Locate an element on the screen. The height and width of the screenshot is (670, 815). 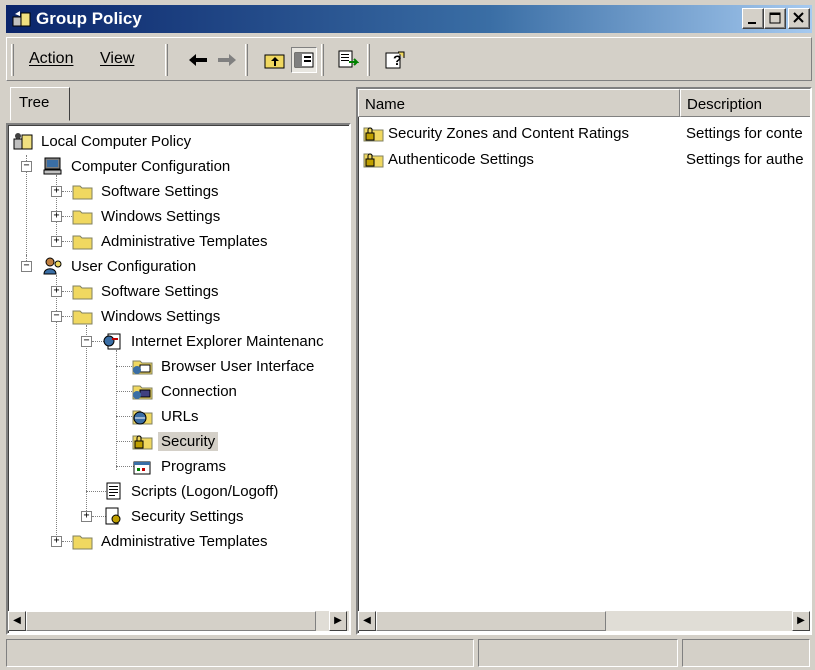
tree-item-security-settings: Security Settings is located at coordinates (174, 516).